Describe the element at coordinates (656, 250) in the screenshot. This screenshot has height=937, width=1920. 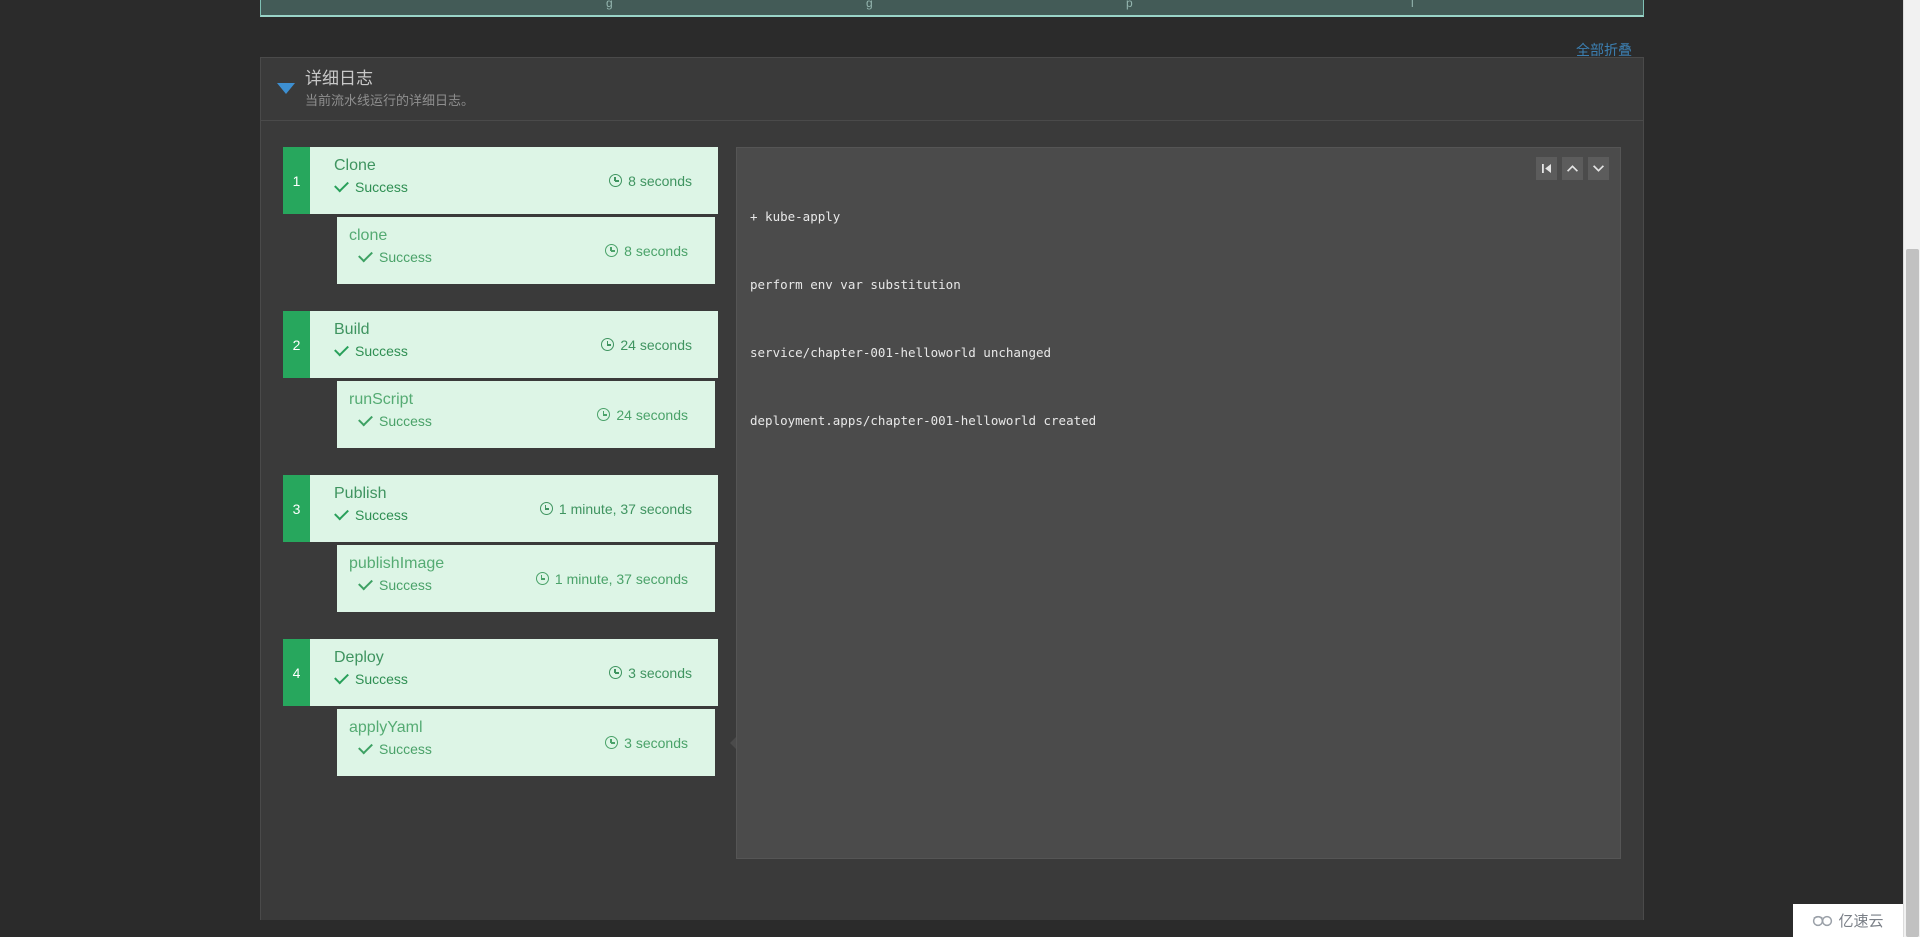
I see `step-duration-label: 8 seconds` at that location.